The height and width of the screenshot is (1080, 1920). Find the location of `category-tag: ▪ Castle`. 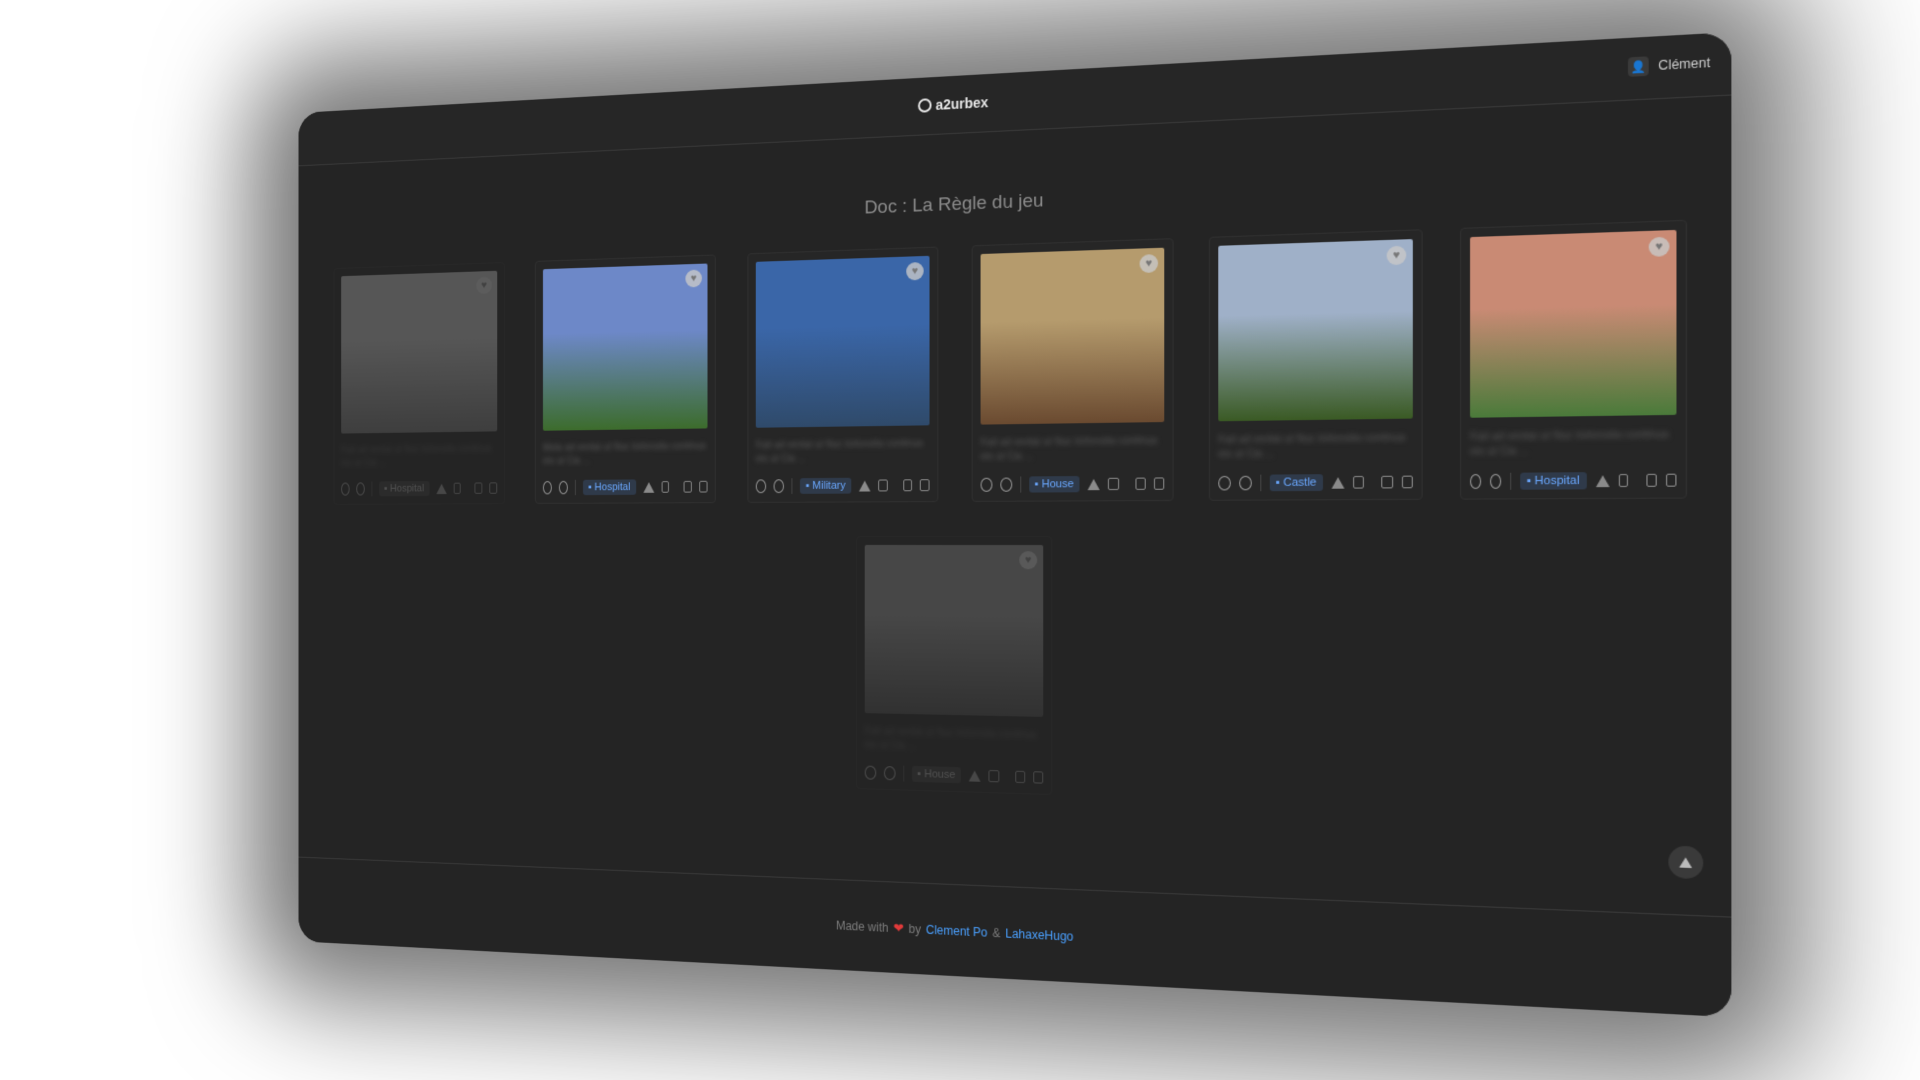

category-tag: ▪ Castle is located at coordinates (1296, 482).